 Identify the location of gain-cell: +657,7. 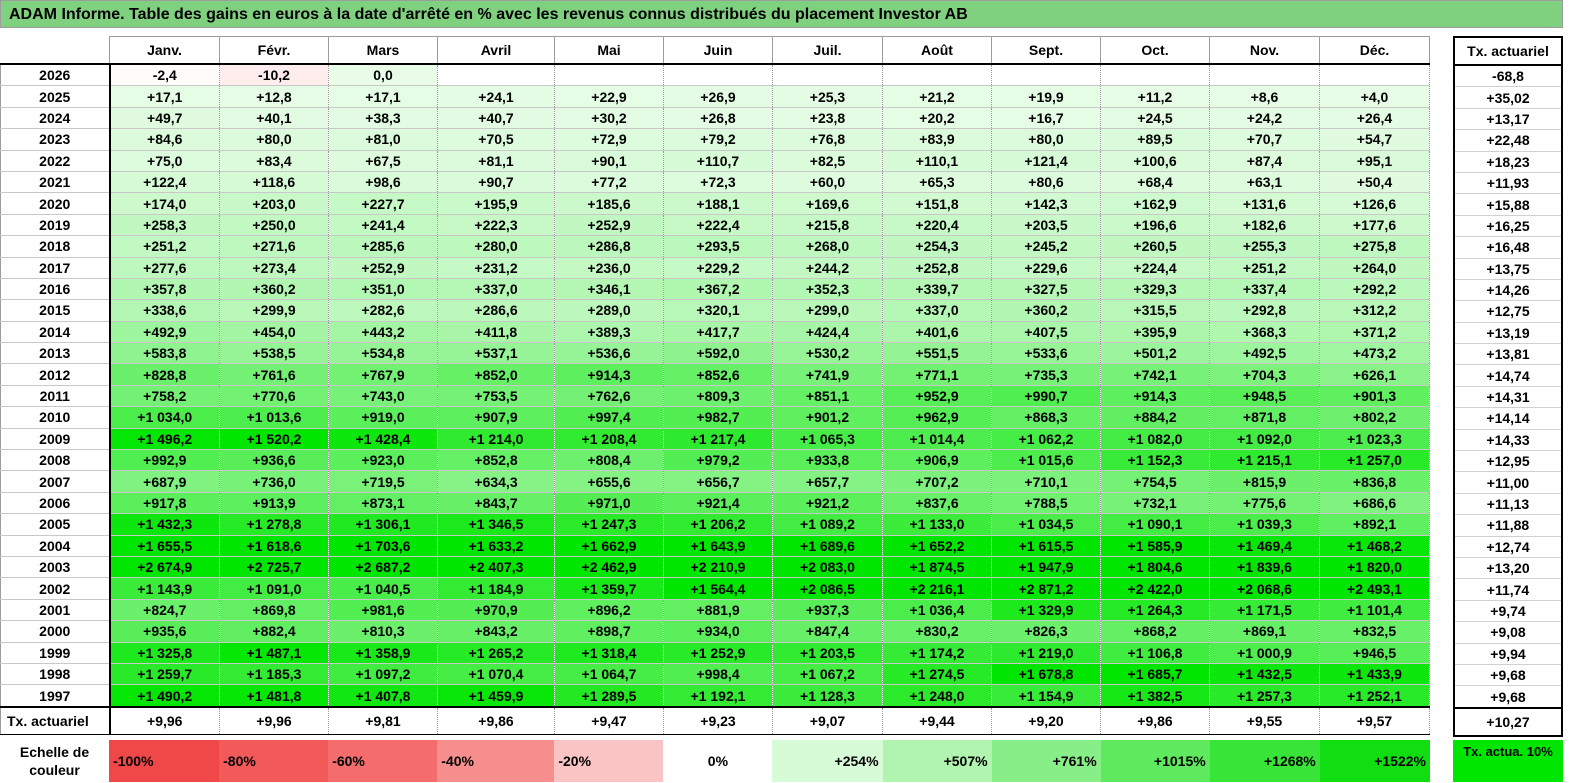
(827, 481).